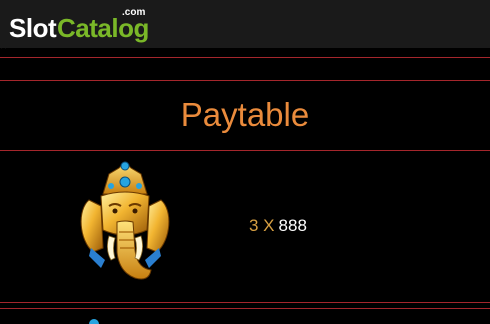 This screenshot has height=324, width=490. What do you see at coordinates (262, 225) in the screenshot?
I see `payout-count: 3 X` at bounding box center [262, 225].